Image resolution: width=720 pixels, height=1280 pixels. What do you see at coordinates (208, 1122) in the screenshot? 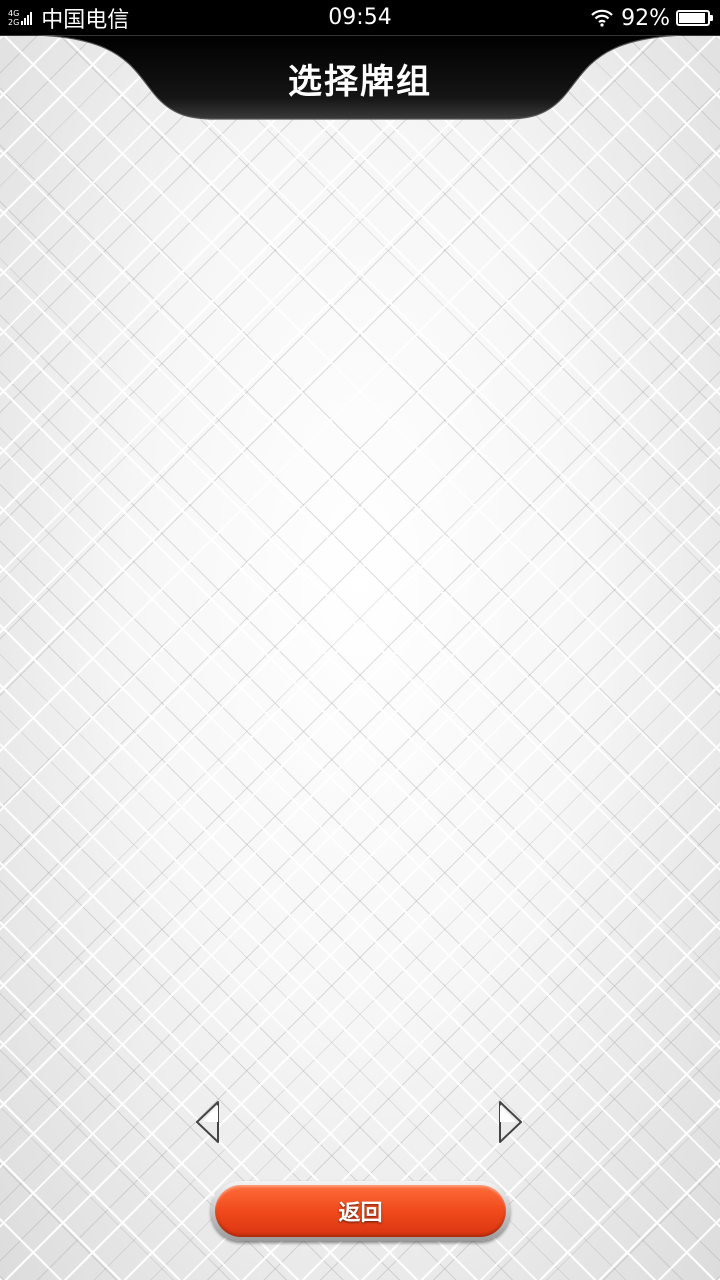
I see `arrow-left-icon` at bounding box center [208, 1122].